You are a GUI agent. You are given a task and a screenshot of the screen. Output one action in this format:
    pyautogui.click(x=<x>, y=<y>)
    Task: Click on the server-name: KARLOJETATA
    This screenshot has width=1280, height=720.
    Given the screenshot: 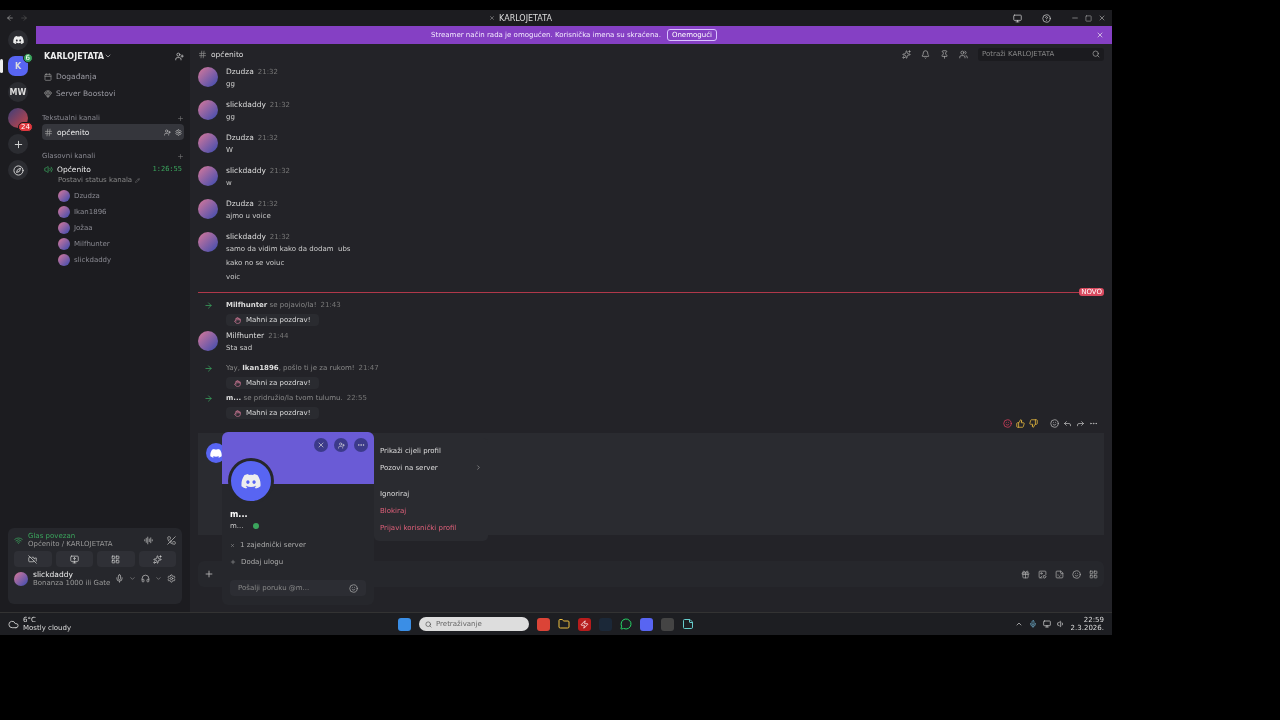 What is the action you would take?
    pyautogui.click(x=74, y=56)
    